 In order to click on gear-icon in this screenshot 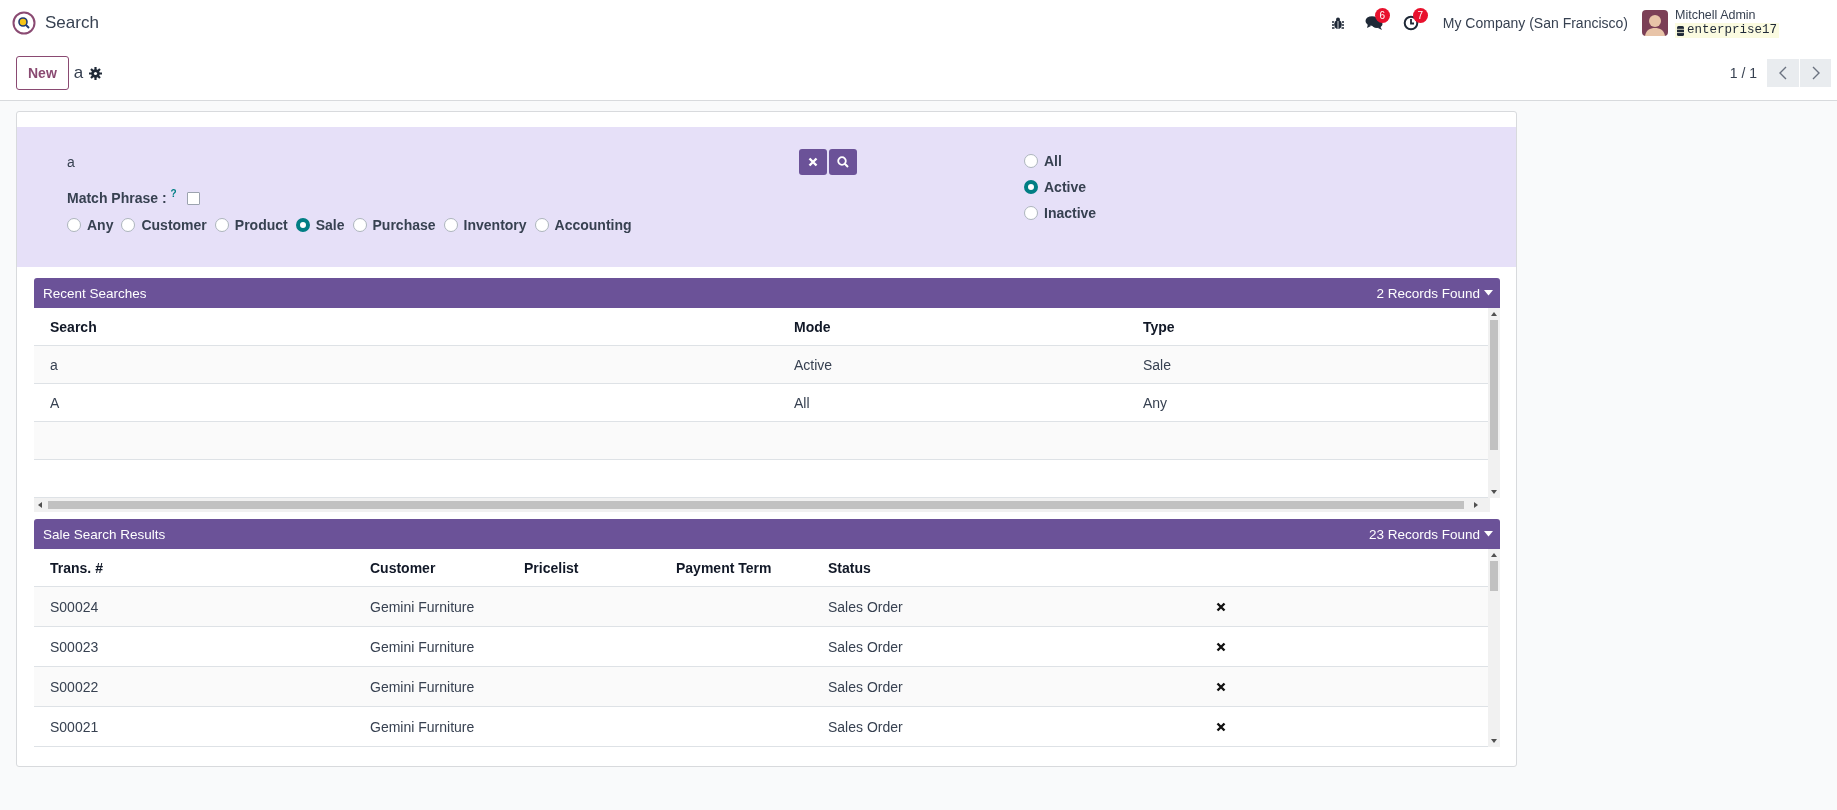, I will do `click(96, 73)`.